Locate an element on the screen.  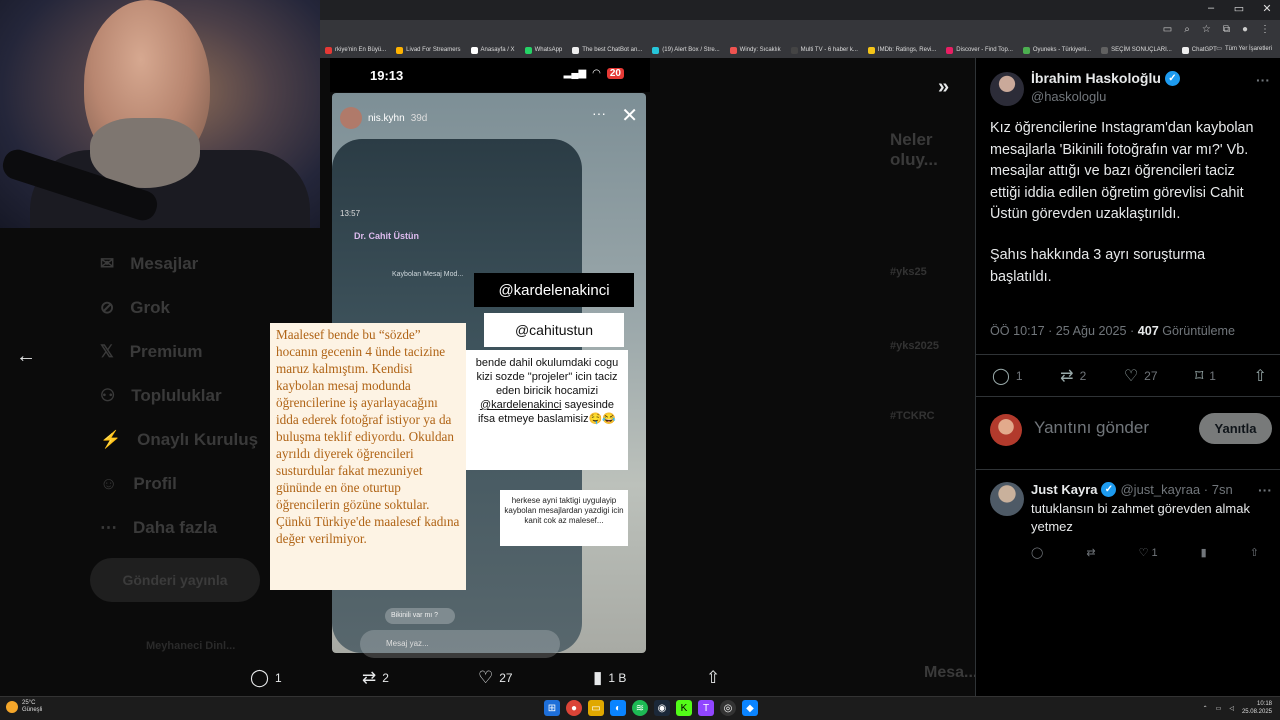
star-icon: ☆ is located at coordinates (1206, 29).